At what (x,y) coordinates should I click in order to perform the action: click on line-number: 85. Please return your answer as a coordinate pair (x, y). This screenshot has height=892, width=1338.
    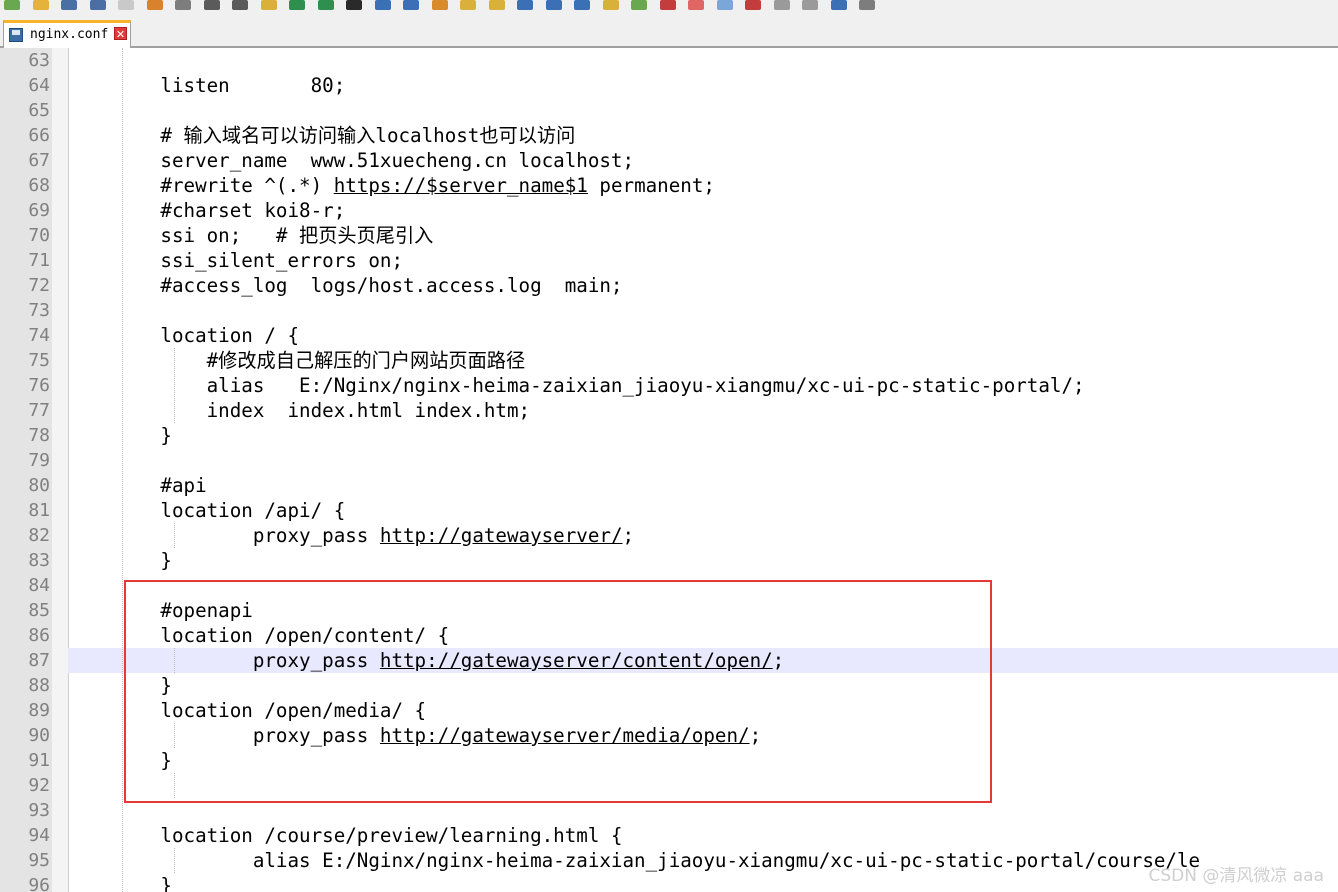
    Looking at the image, I should click on (39, 610).